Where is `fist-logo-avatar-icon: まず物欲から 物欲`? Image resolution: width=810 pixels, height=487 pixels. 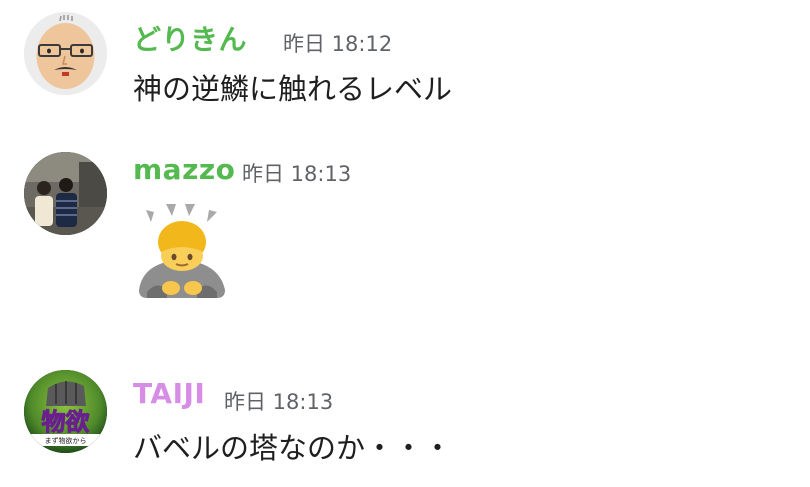 fist-logo-avatar-icon: まず物欲から 物欲 is located at coordinates (65, 411).